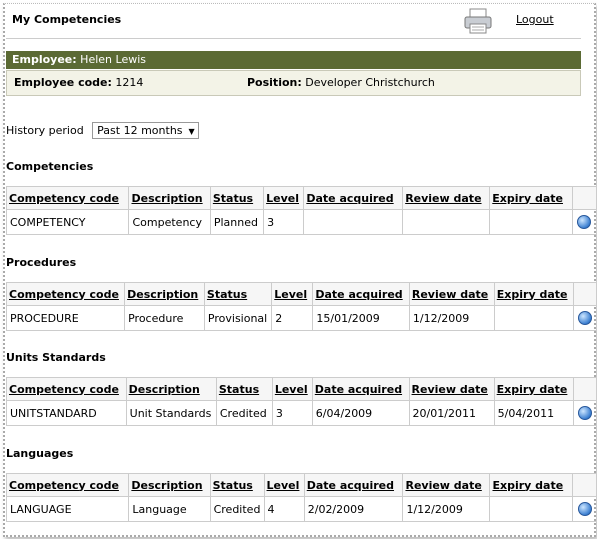  I want to click on table-cell: Competency, so click(169, 222).